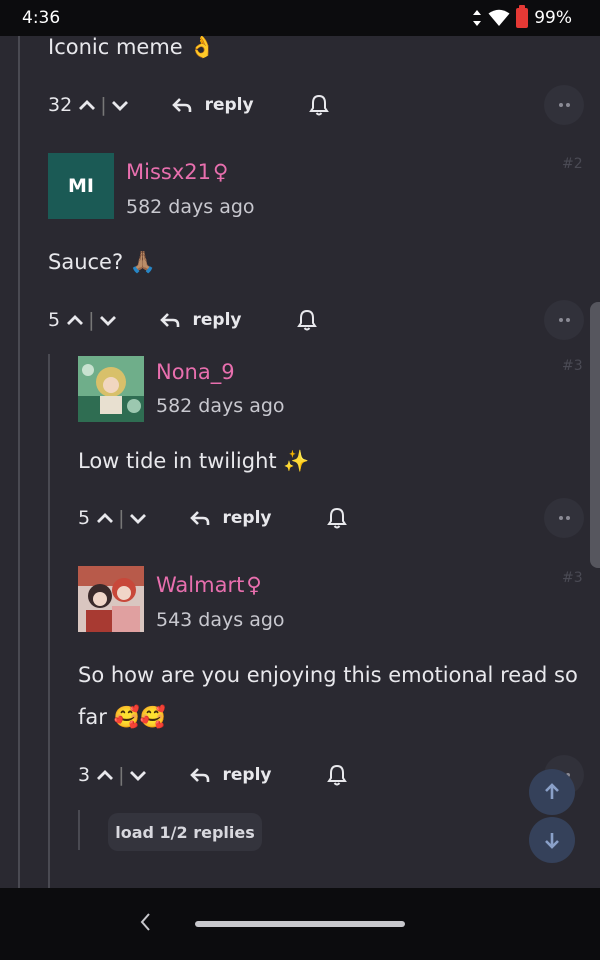  I want to click on thread-line, so click(19, 462).